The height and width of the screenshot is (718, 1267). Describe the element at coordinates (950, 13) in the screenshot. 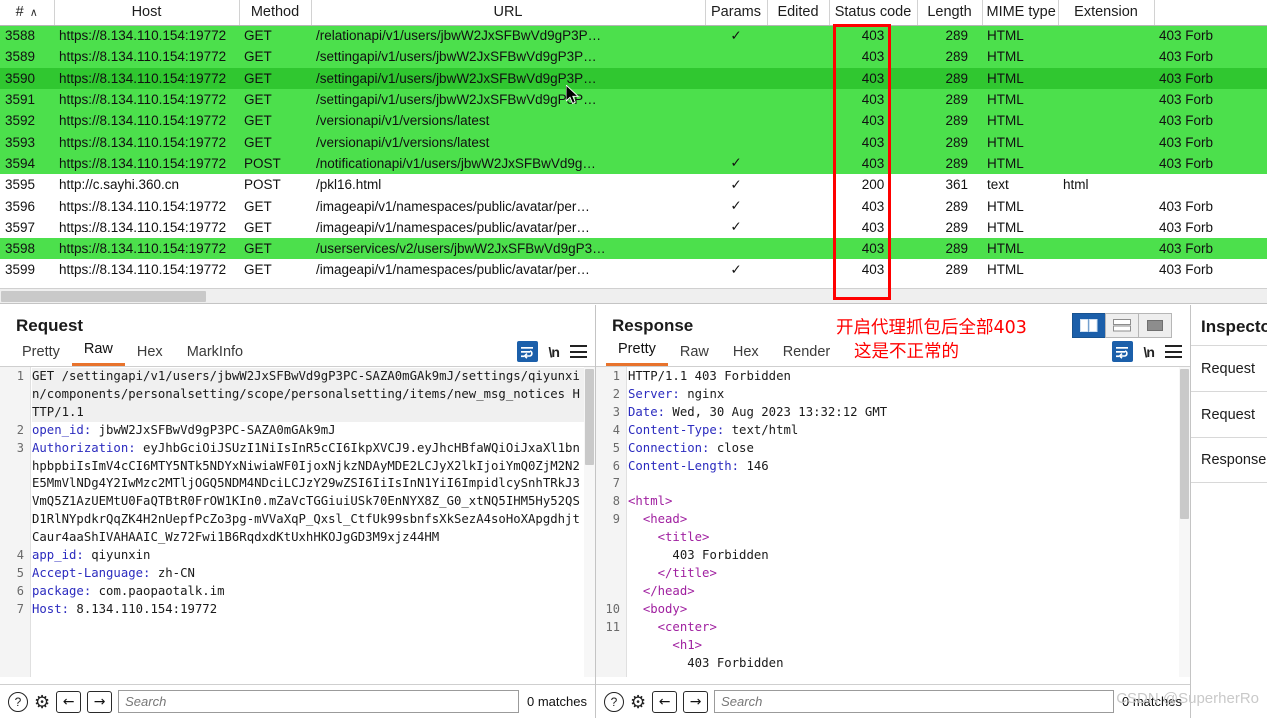

I see `column-header-length: Length` at that location.